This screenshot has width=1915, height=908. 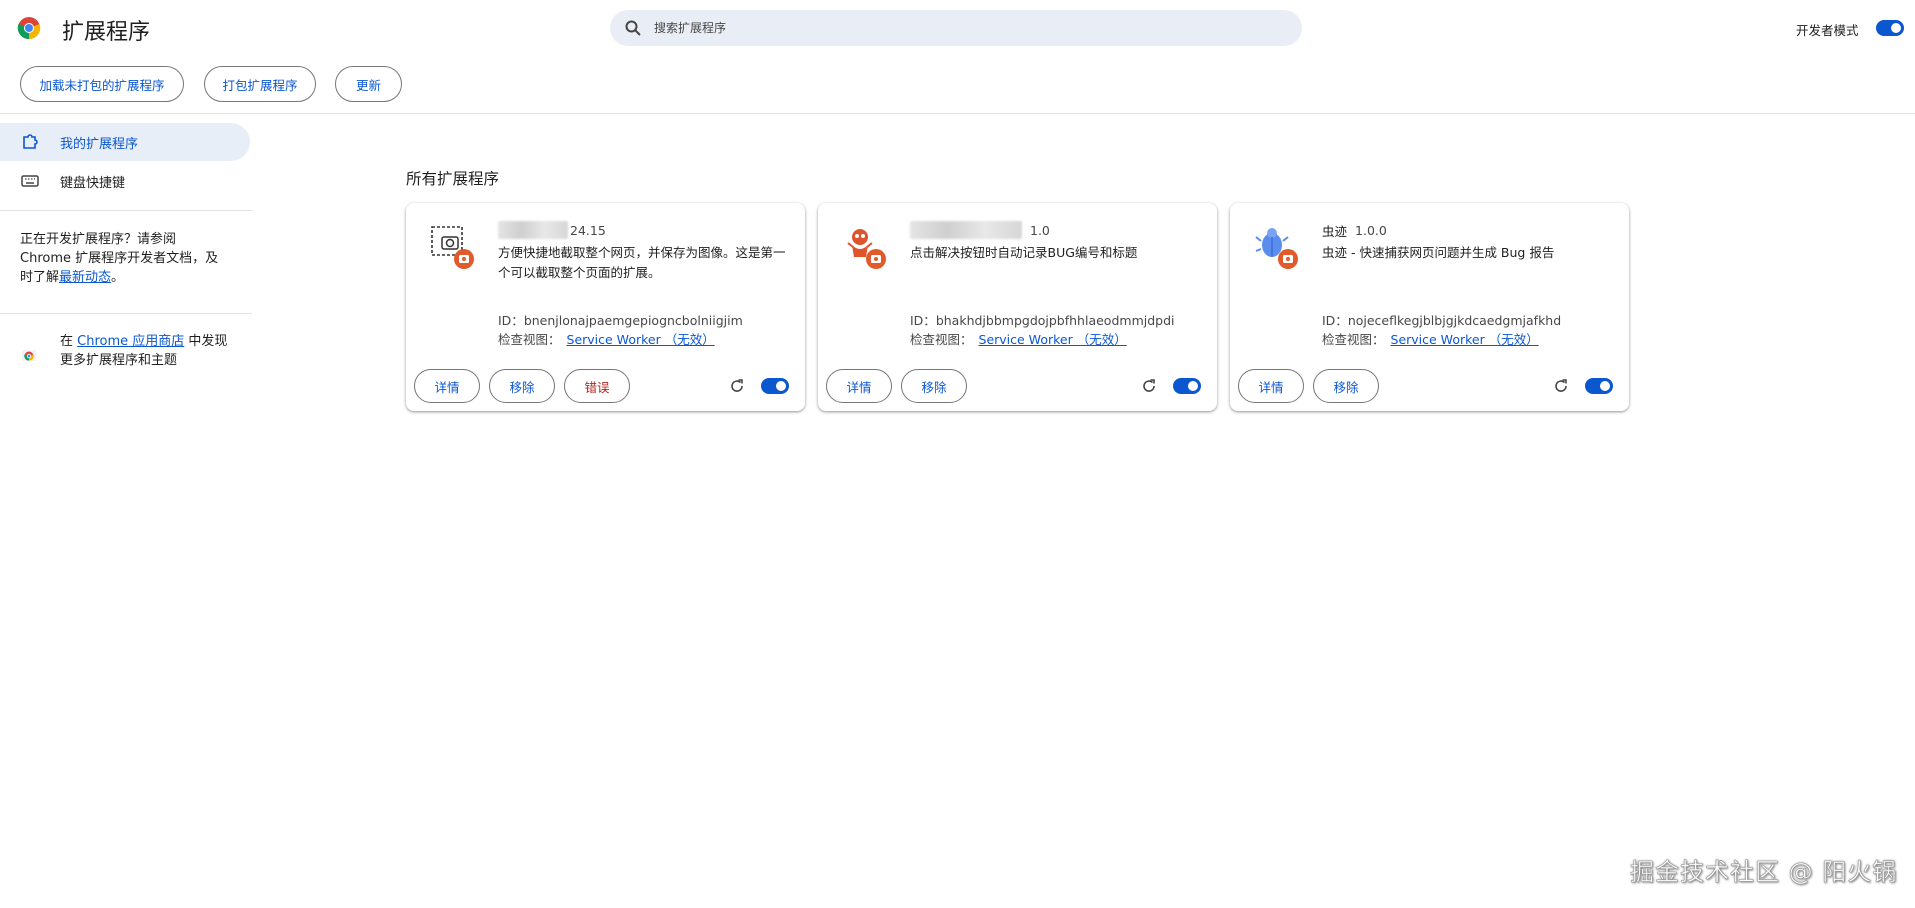 What do you see at coordinates (30, 181) in the screenshot?
I see `keyboard-icon` at bounding box center [30, 181].